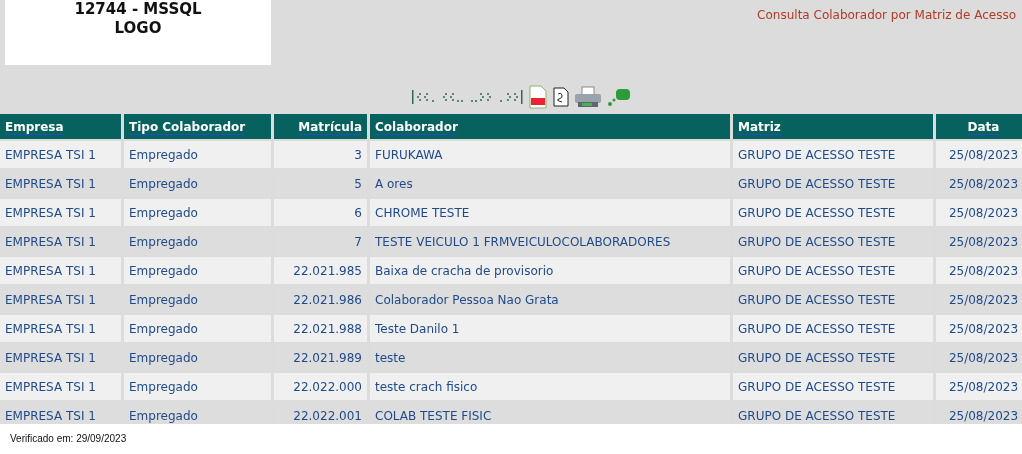  Describe the element at coordinates (423, 97) in the screenshot. I see `first-page-icon` at that location.